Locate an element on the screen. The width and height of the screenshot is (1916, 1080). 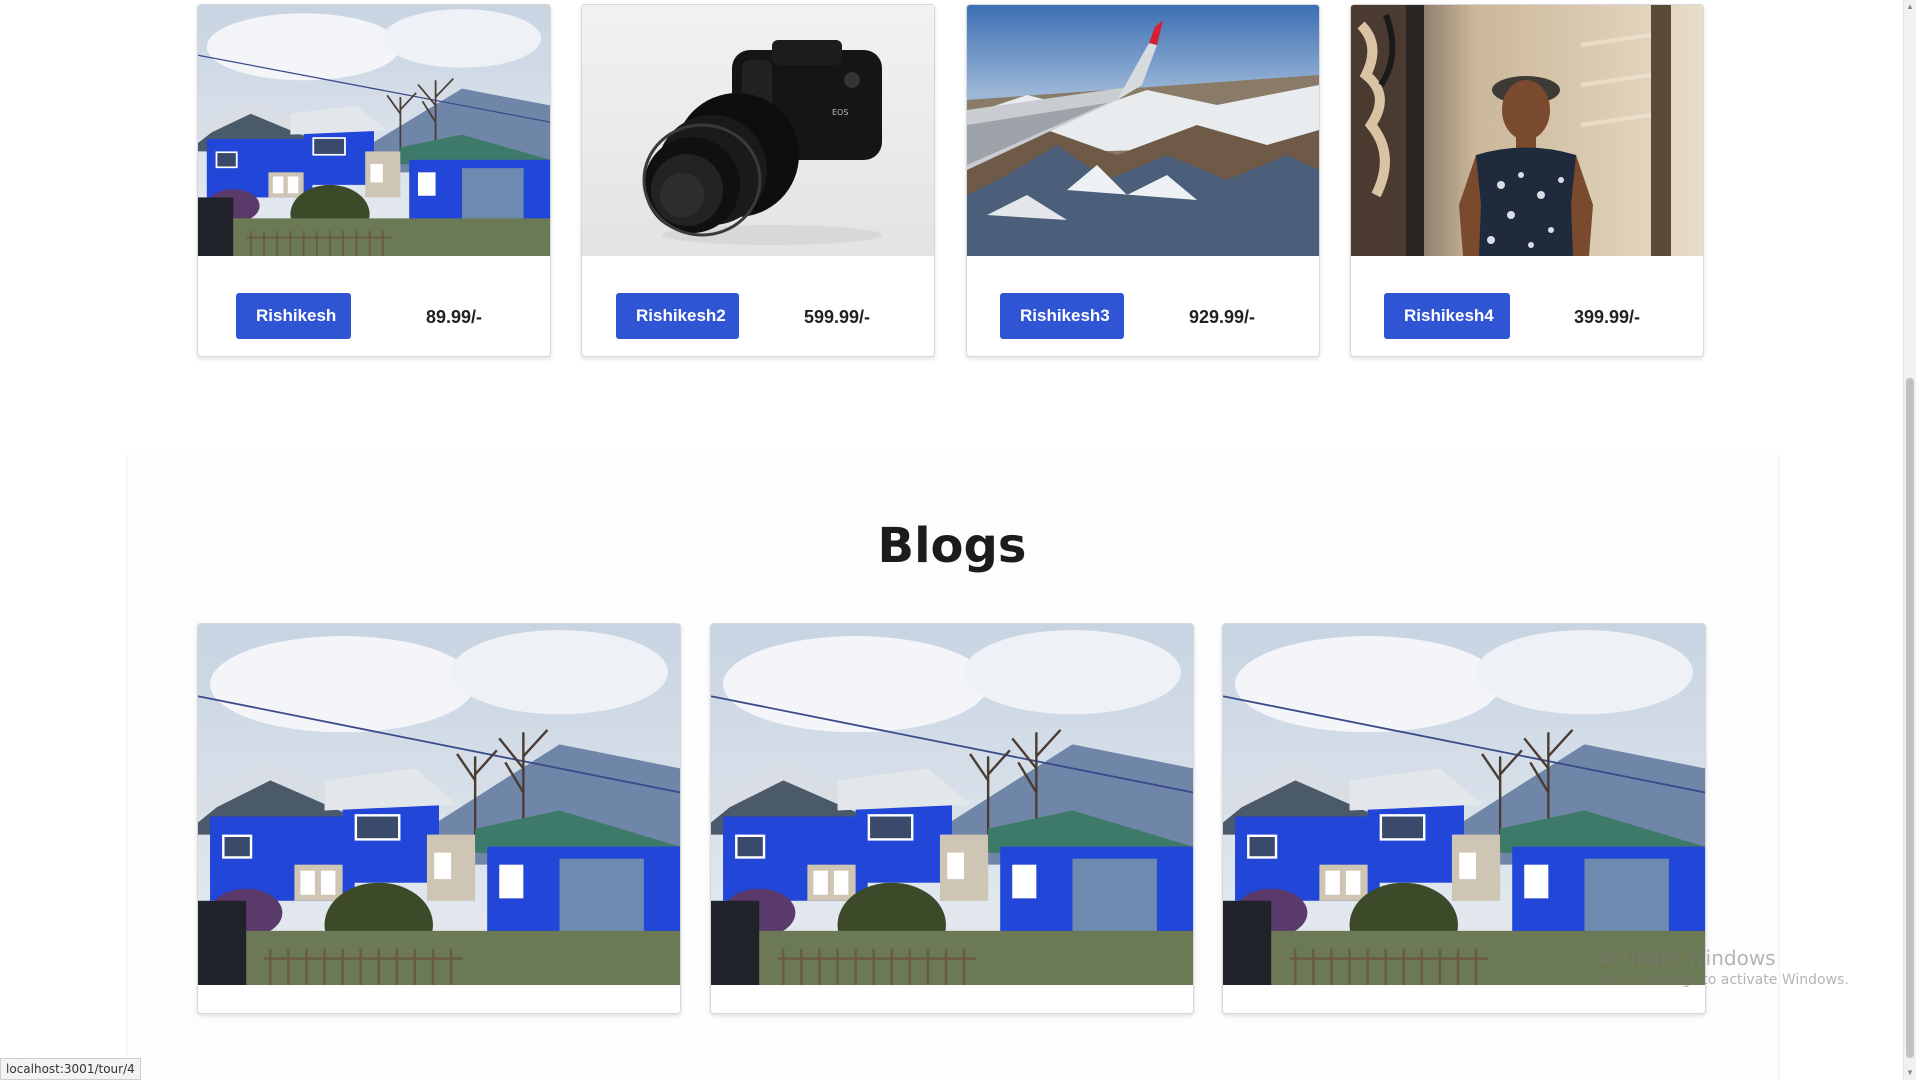
scroll-thumb is located at coordinates (1910, 718).